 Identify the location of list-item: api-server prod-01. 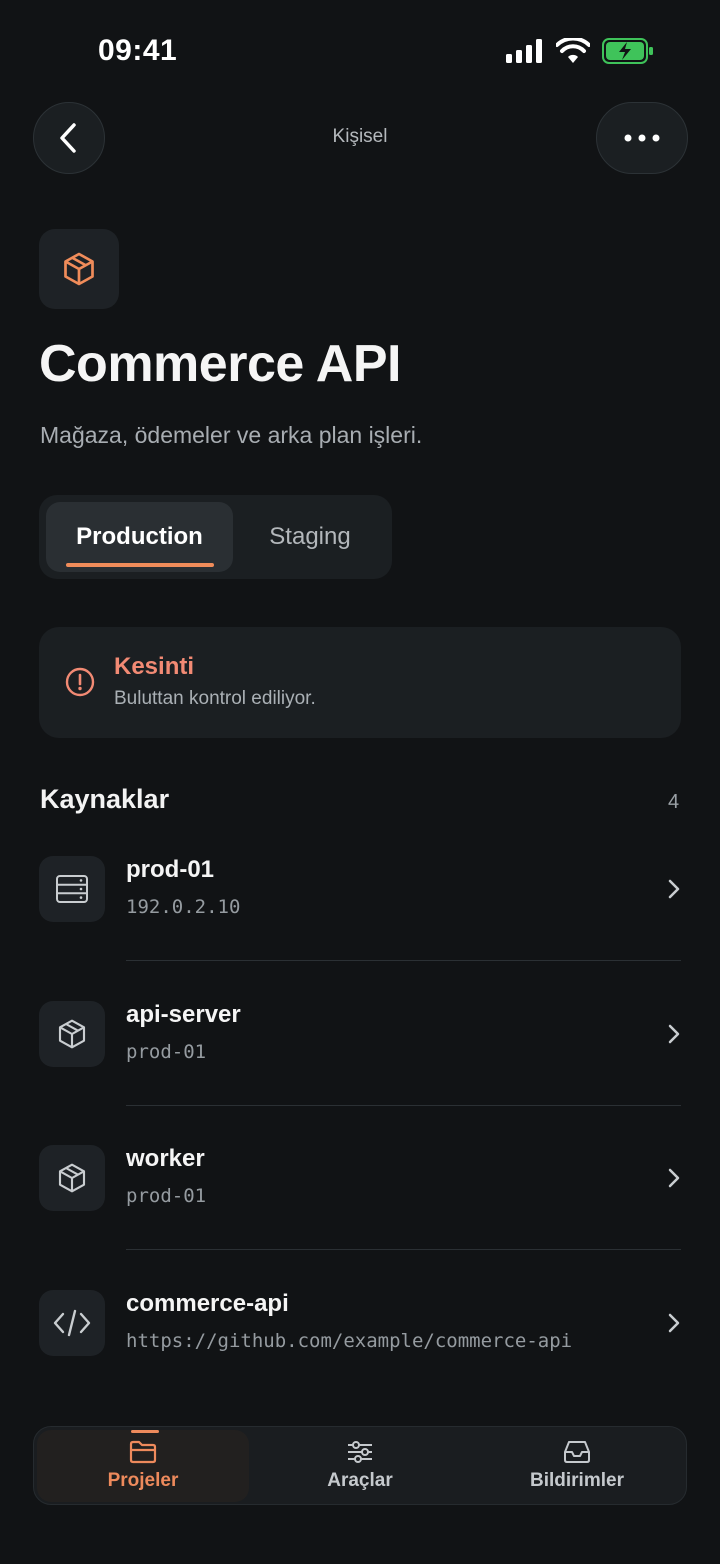
(360, 1073).